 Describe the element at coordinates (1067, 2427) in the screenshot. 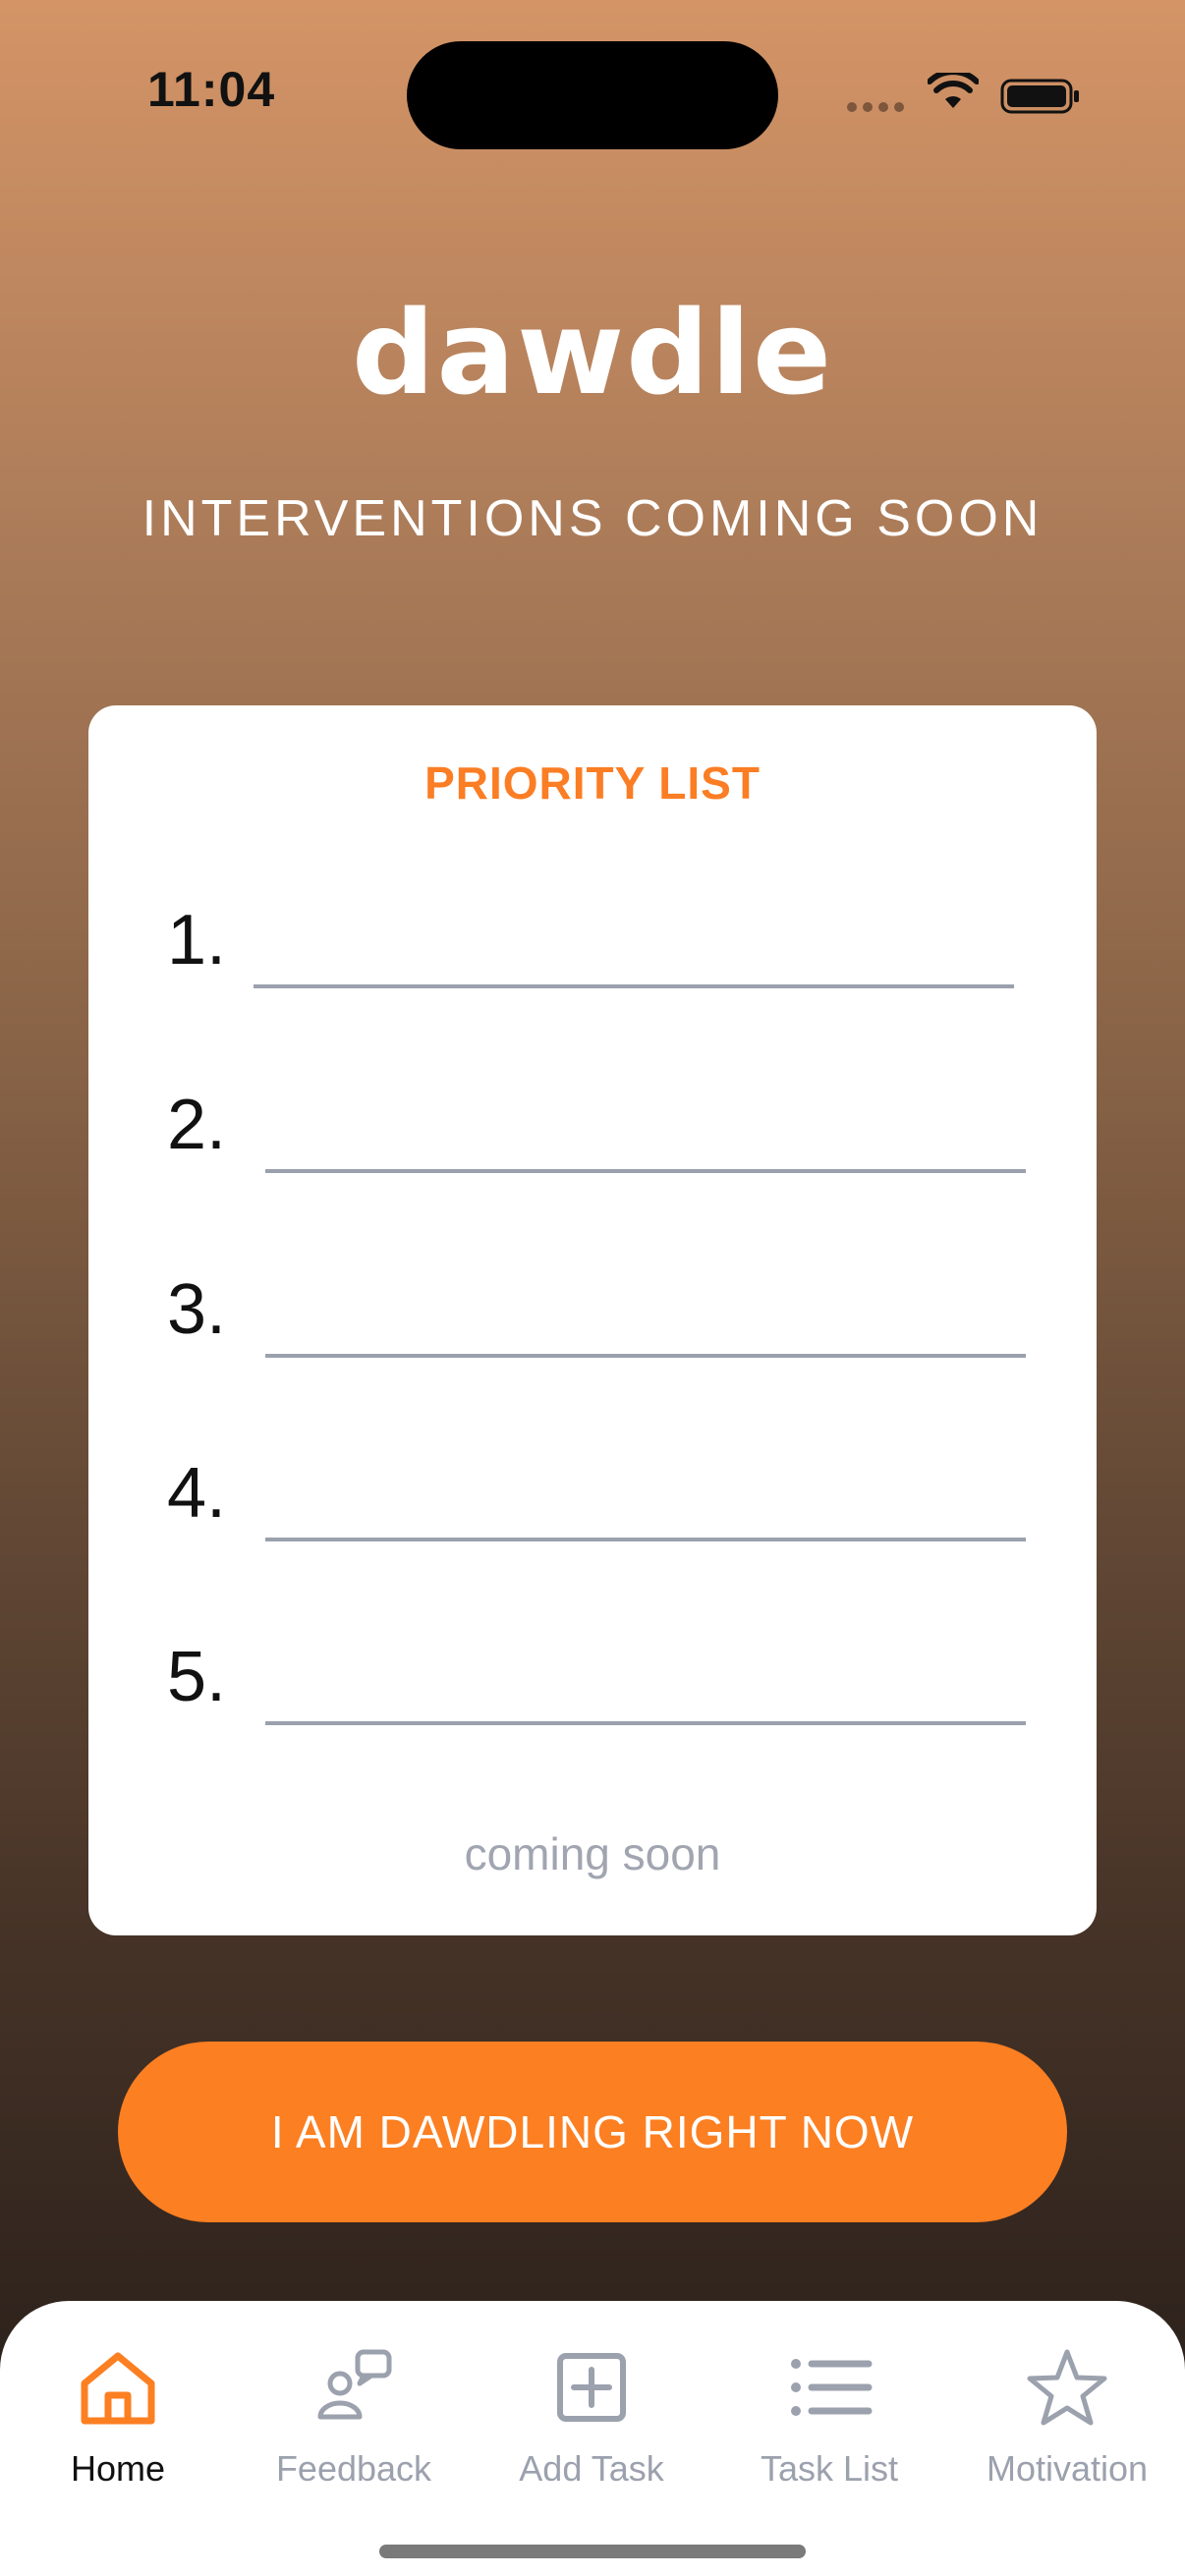

I see `tab-motivation: Motivation` at that location.